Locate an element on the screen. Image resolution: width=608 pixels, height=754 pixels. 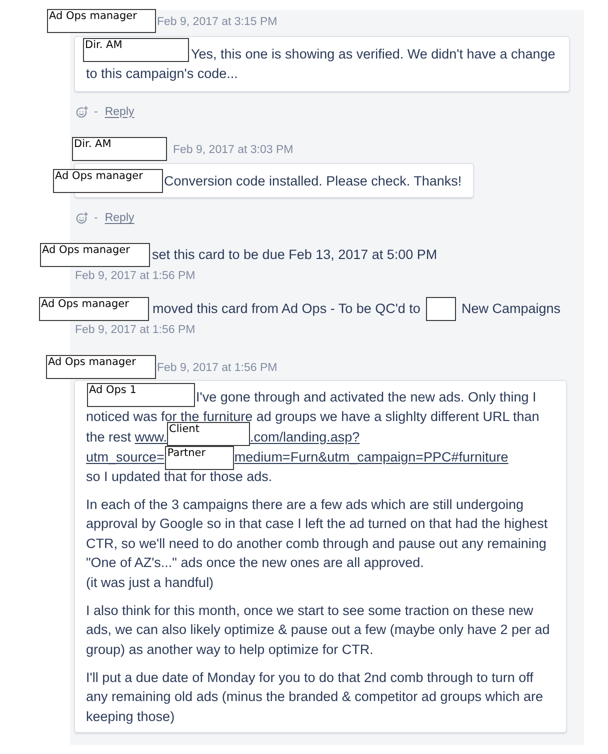
url-link: .com/landing.asp? is located at coordinates (305, 436).